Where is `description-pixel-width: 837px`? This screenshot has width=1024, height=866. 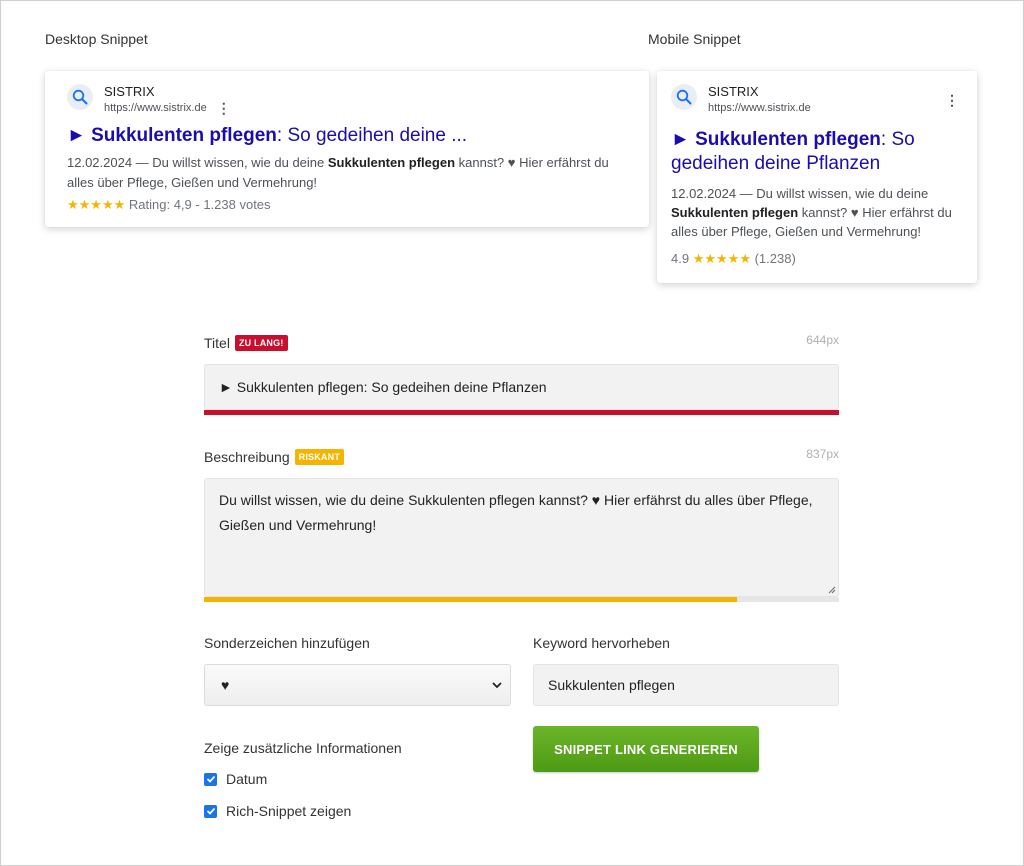
description-pixel-width: 837px is located at coordinates (822, 454).